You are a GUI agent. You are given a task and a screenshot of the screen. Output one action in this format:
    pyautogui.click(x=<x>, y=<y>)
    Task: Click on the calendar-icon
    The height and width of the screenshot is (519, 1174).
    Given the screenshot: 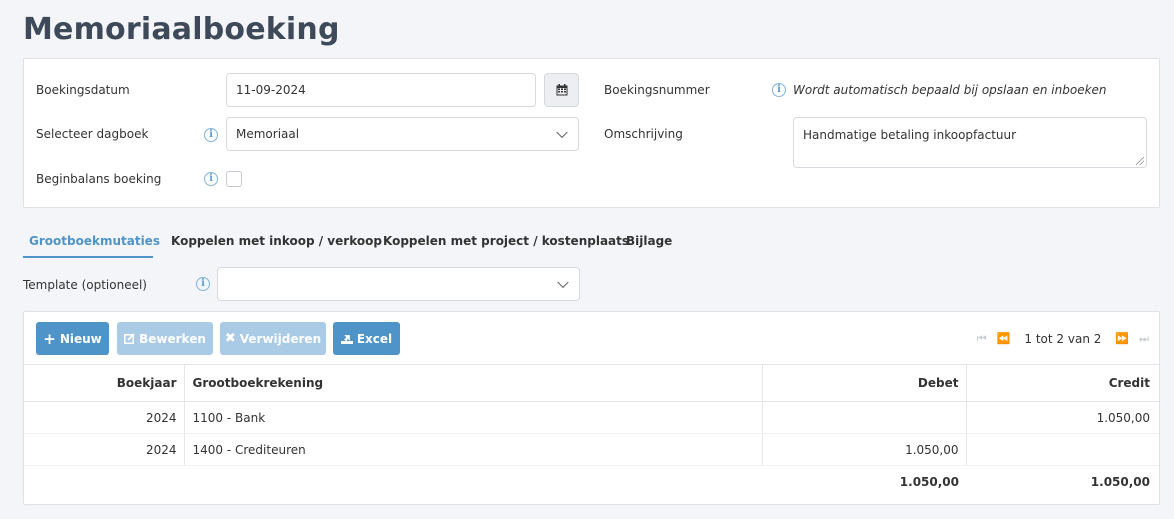 What is the action you would take?
    pyautogui.click(x=561, y=90)
    